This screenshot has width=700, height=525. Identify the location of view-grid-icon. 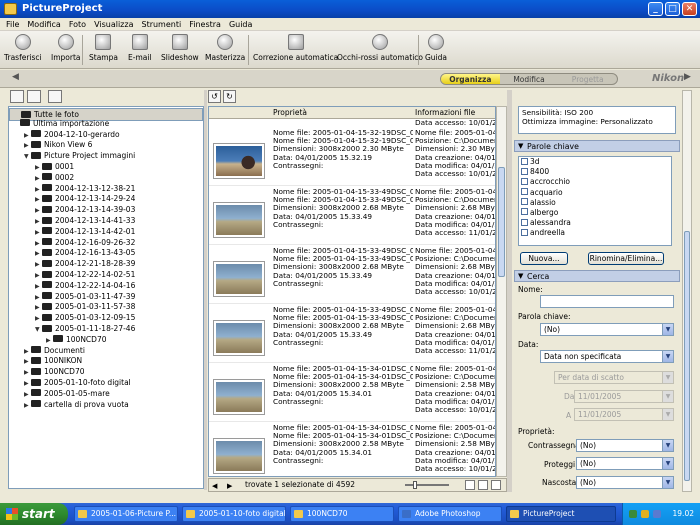
(470, 485).